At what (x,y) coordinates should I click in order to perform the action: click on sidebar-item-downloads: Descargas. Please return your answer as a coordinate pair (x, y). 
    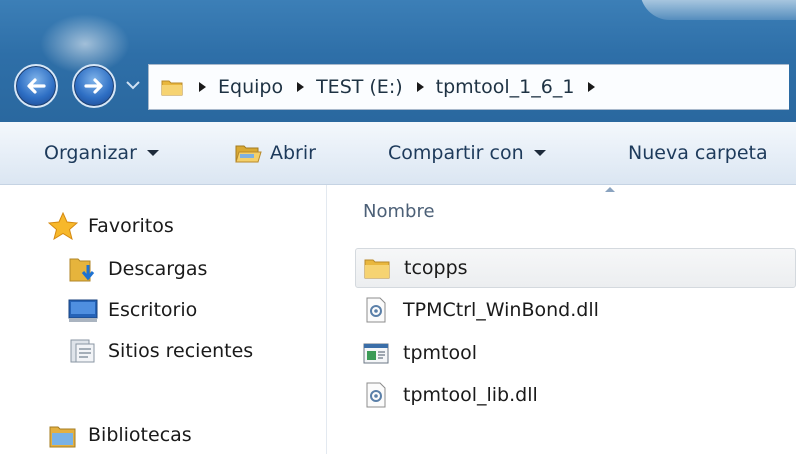
    Looking at the image, I should click on (137, 269).